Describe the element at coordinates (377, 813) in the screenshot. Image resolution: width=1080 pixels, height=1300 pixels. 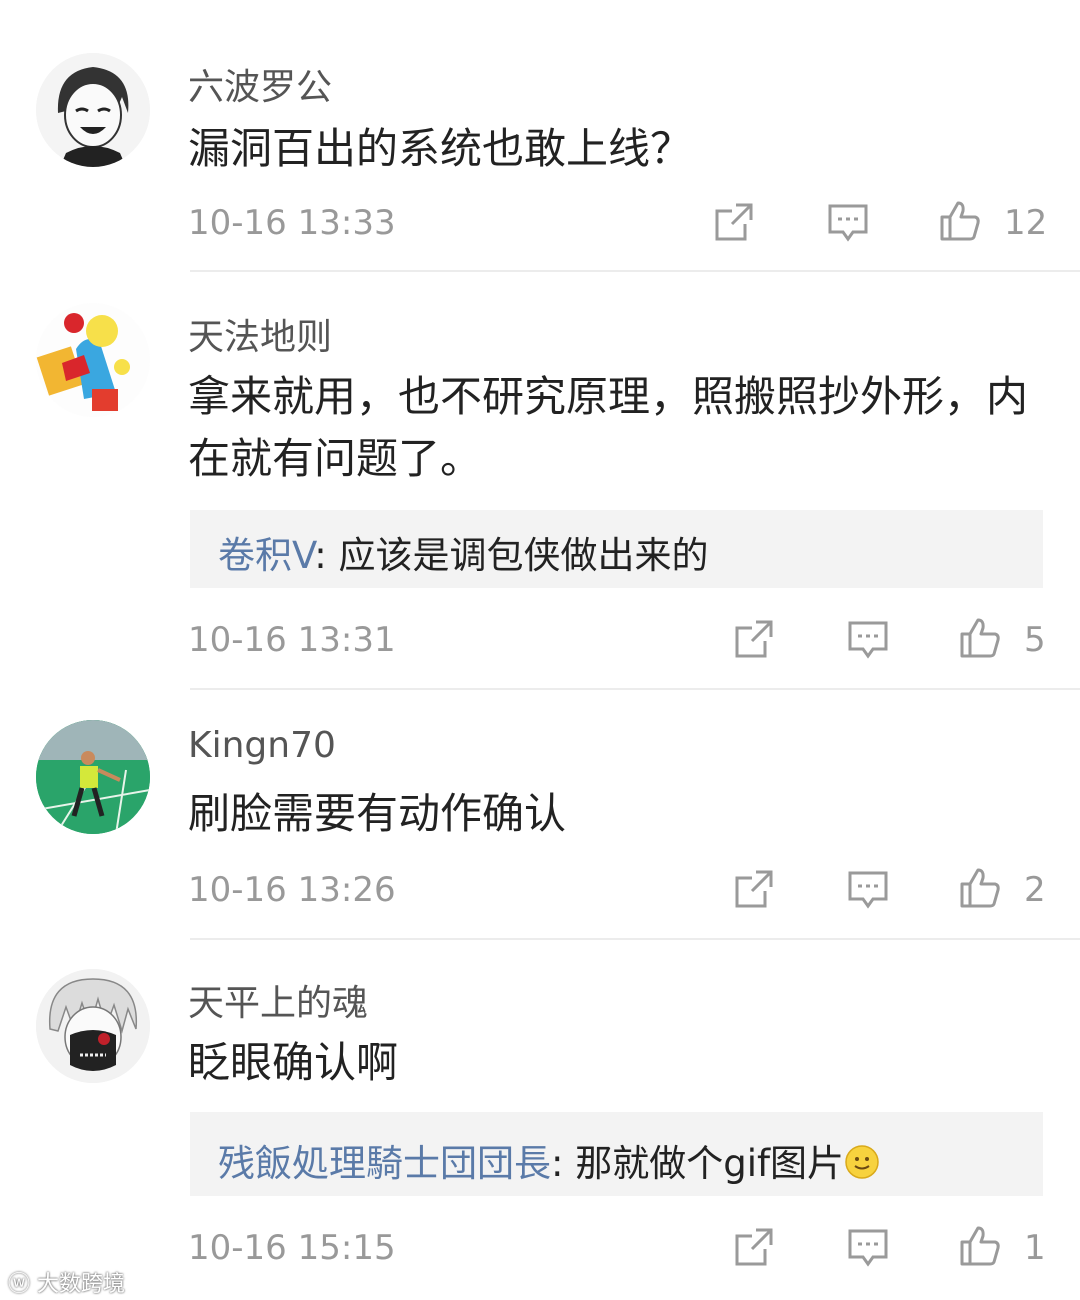
I see `comment-text: 刷脸需要有动作确认` at that location.